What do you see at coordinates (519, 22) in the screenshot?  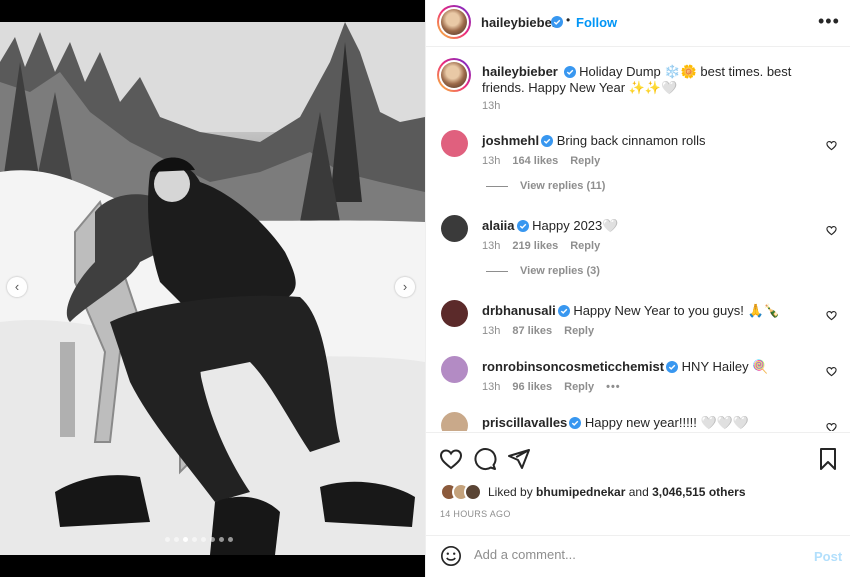 I see `author-username: haileybieber` at bounding box center [519, 22].